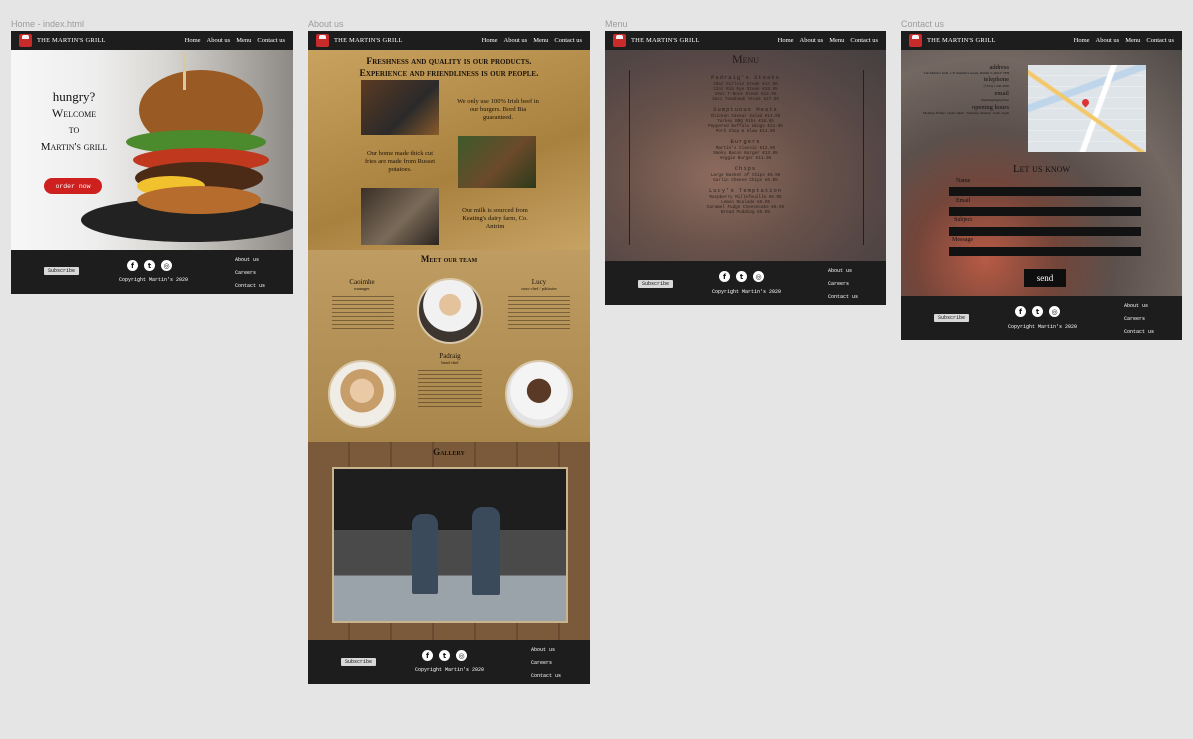 This screenshot has width=1193, height=739. I want to click on food-table-photo, so click(400, 216).